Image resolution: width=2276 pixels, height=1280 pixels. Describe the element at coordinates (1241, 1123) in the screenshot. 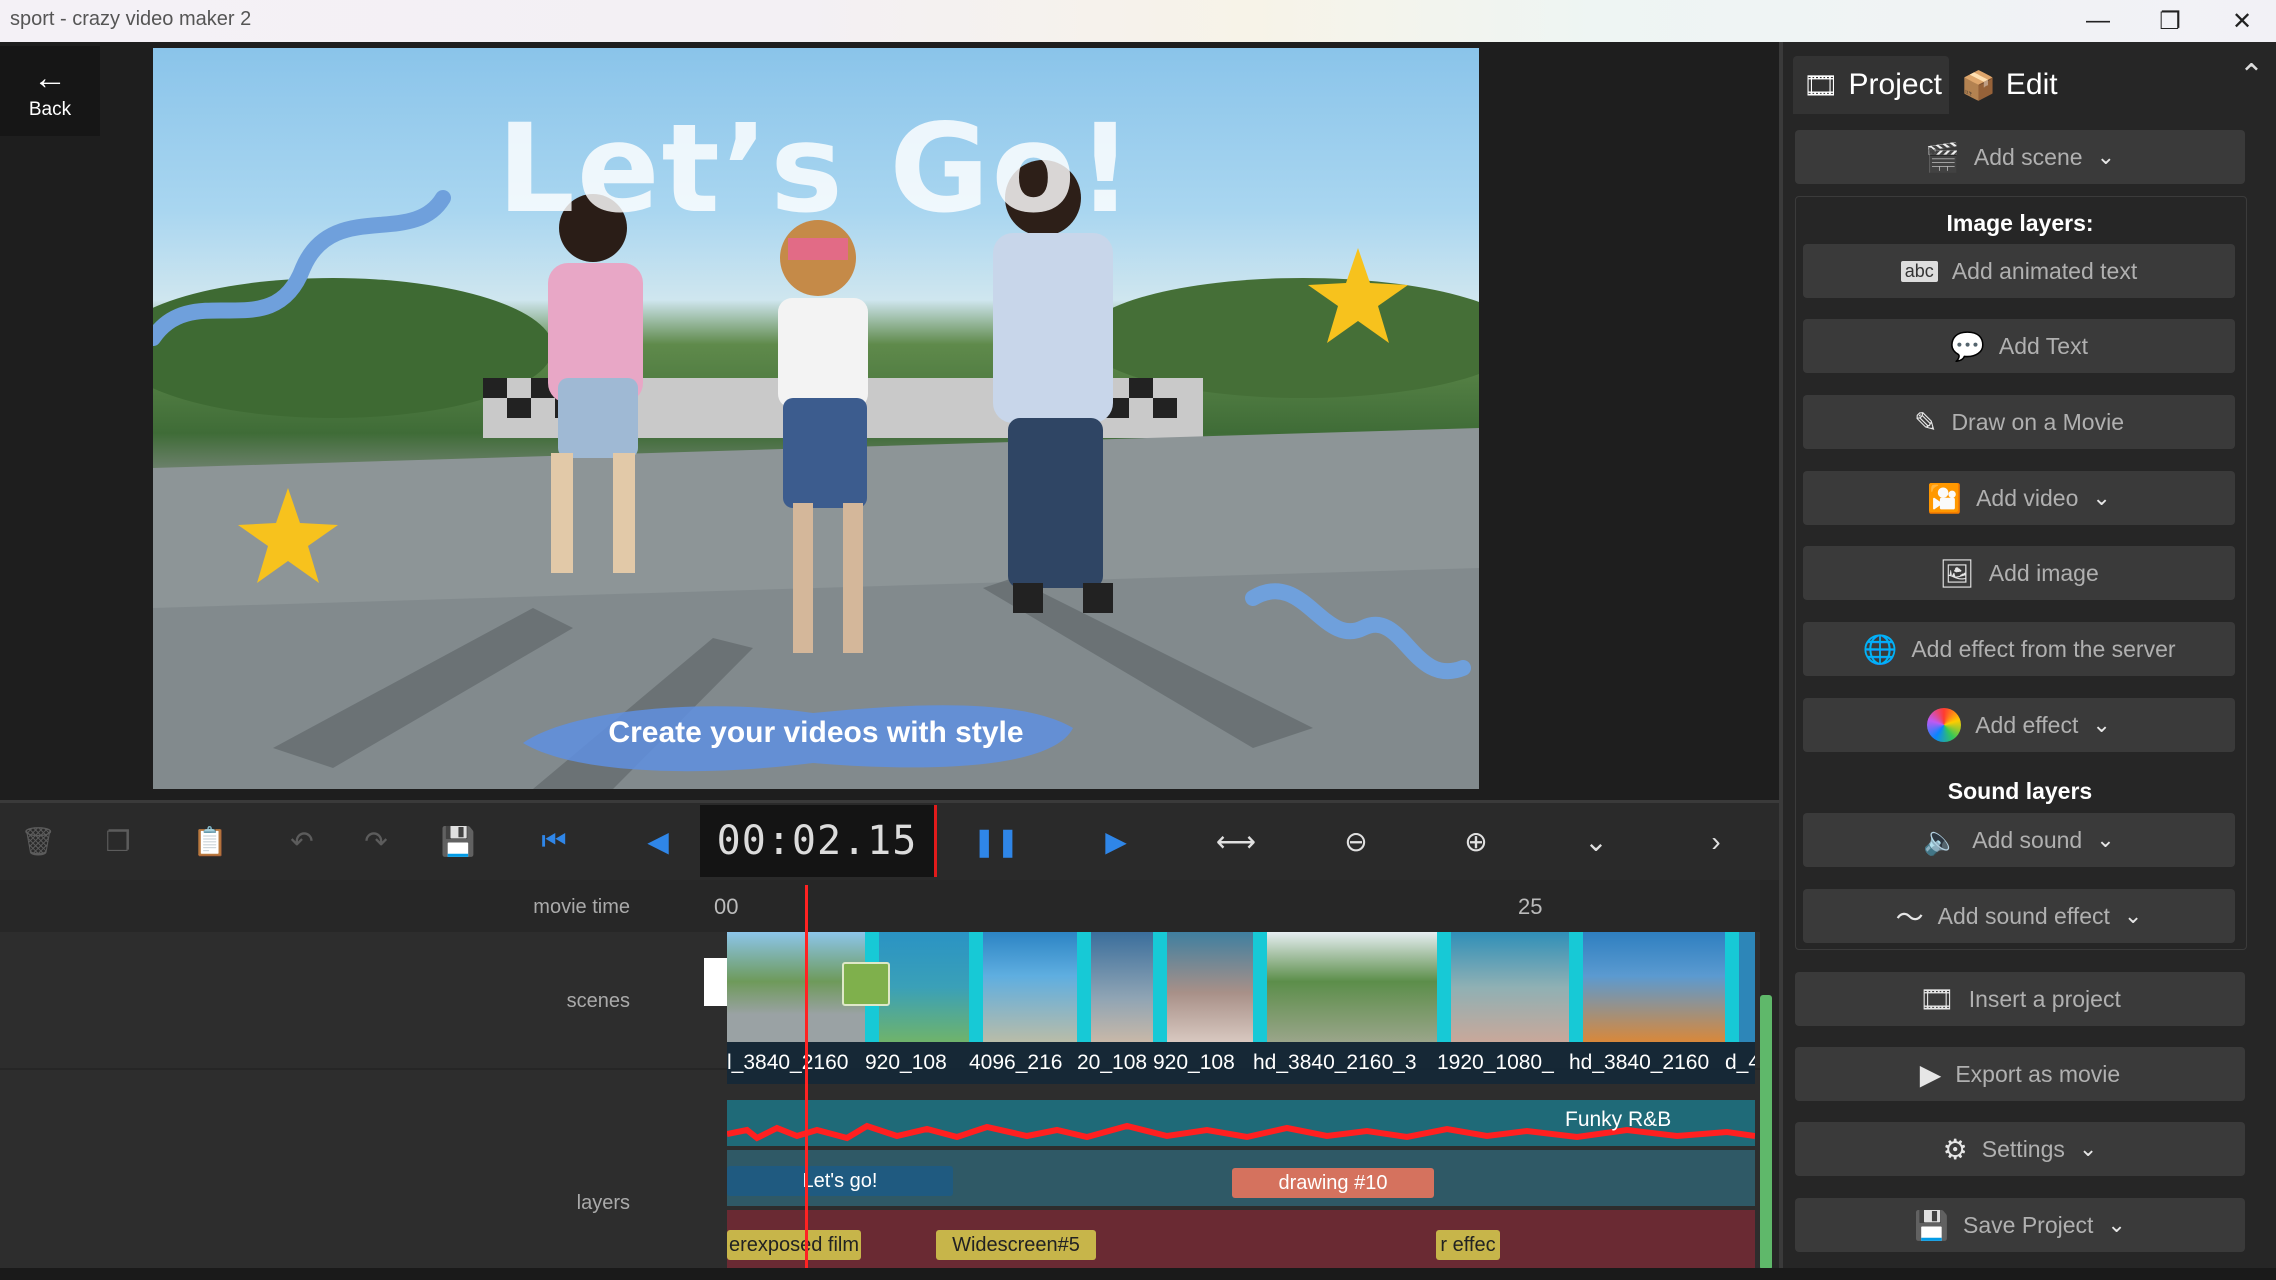

I see `audio-clip: Funky R&B` at that location.